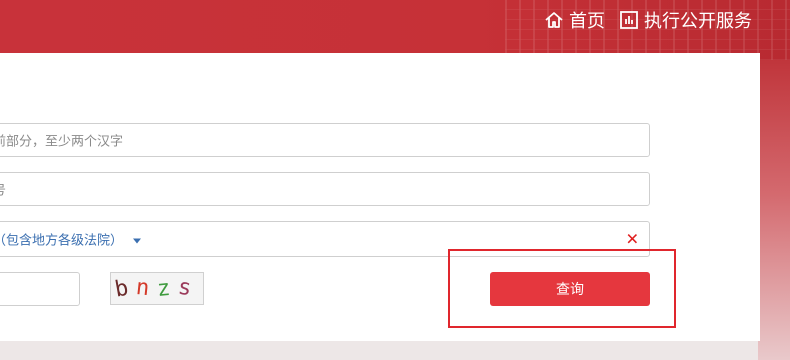  I want to click on nav-home-label: 首页, so click(587, 21).